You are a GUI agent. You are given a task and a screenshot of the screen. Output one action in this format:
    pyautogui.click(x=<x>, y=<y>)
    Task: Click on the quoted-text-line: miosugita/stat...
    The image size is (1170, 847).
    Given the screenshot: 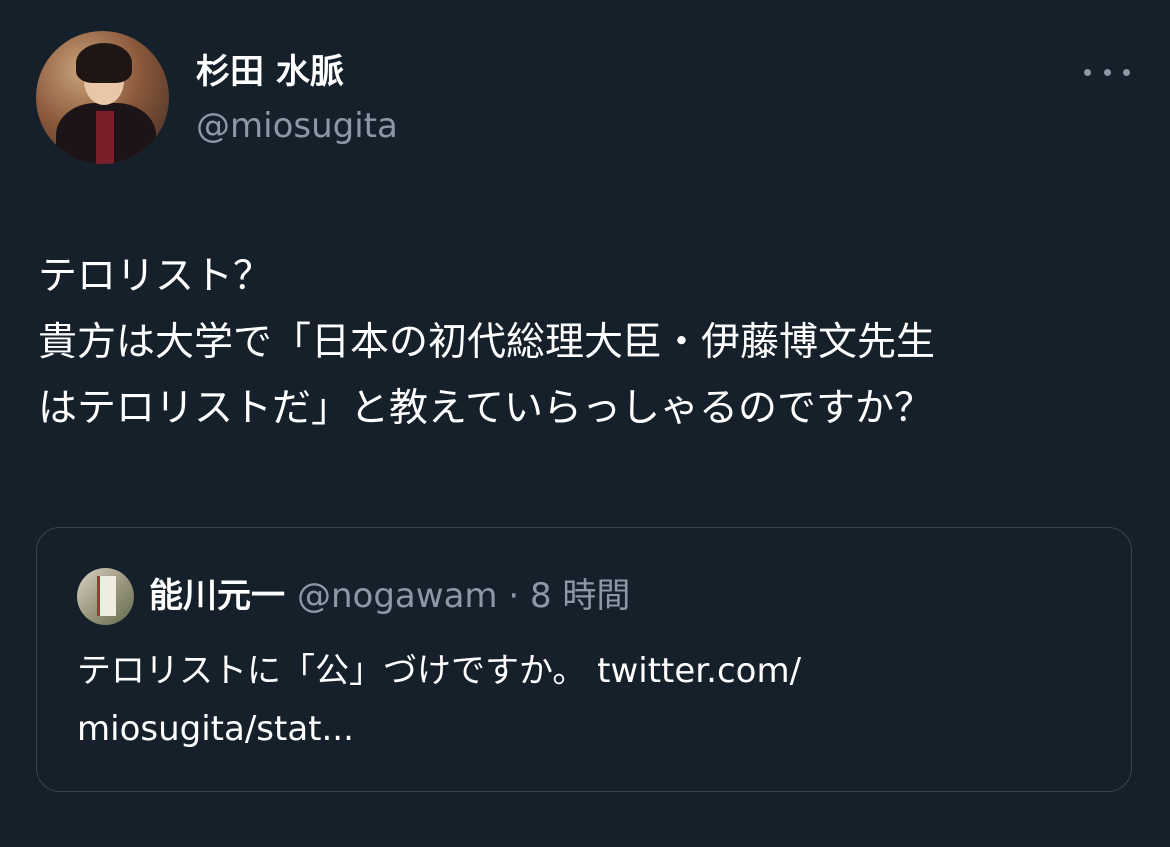 What is the action you would take?
    pyautogui.click(x=215, y=729)
    